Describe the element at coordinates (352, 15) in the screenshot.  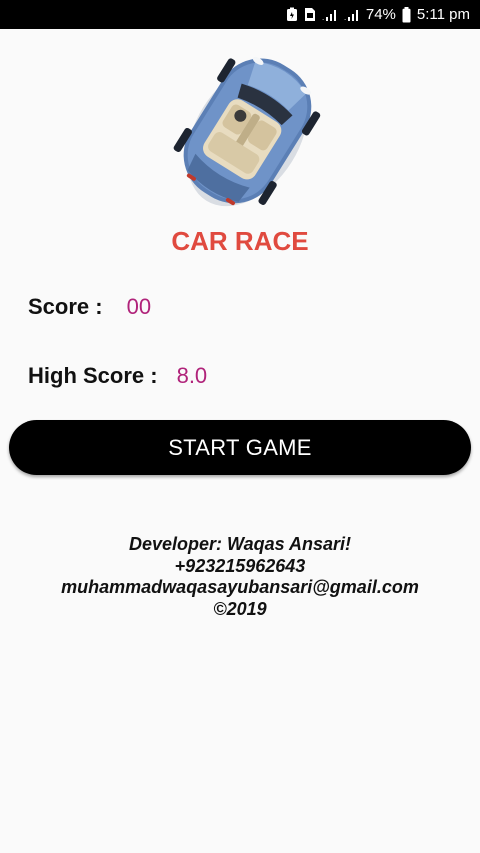
I see `signal-2-icon: .` at that location.